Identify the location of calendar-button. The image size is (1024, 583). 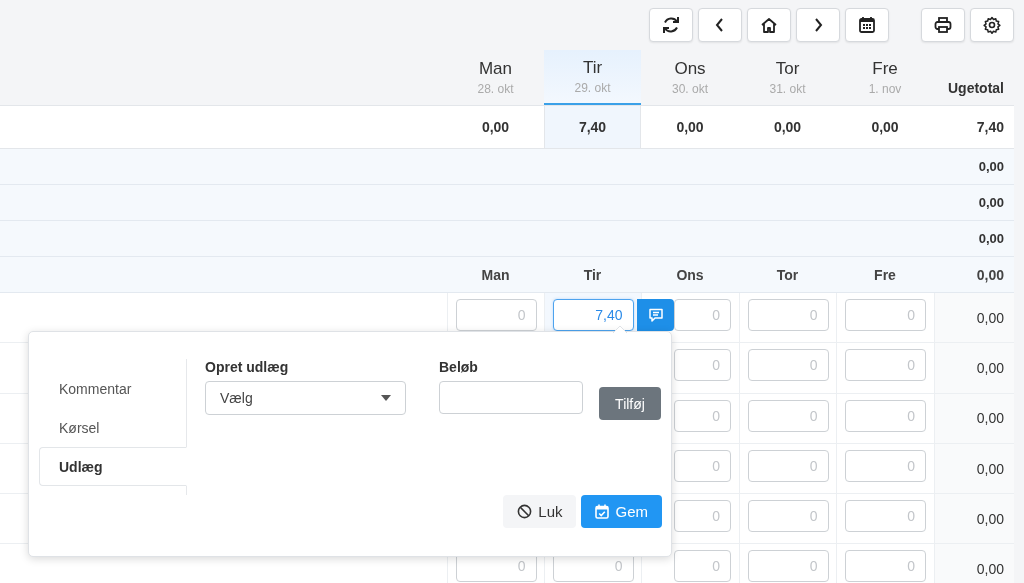
(867, 25).